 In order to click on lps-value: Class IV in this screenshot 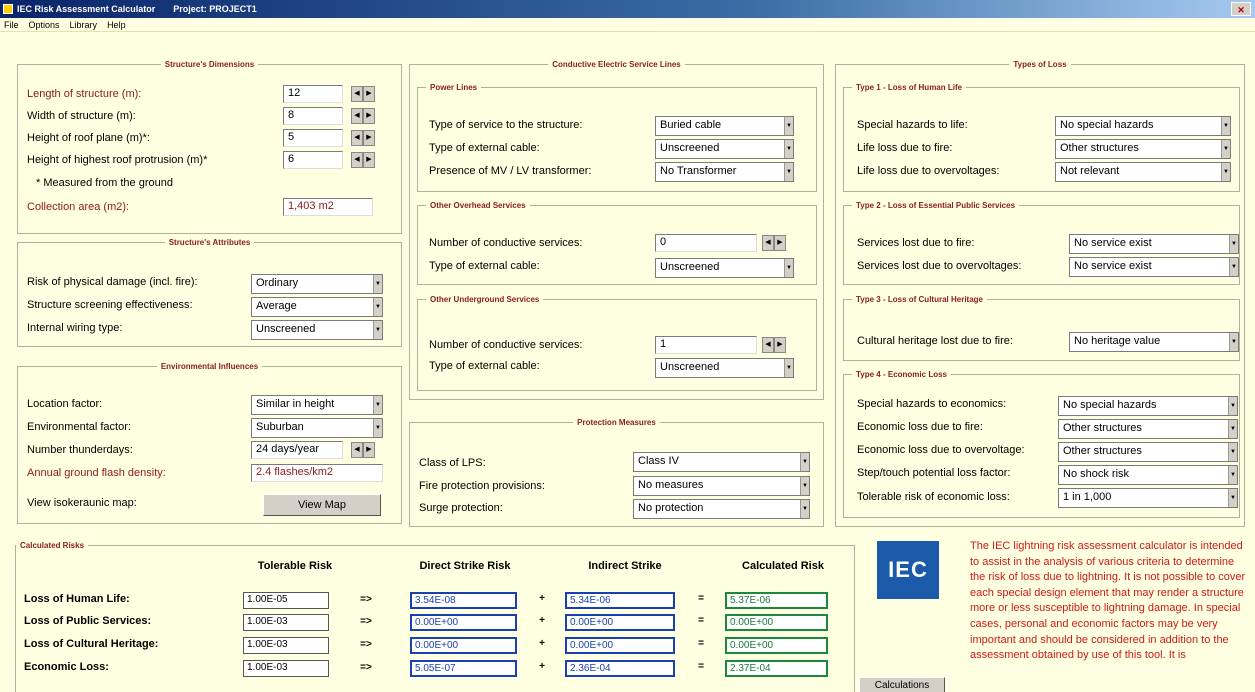, I will do `click(658, 461)`.